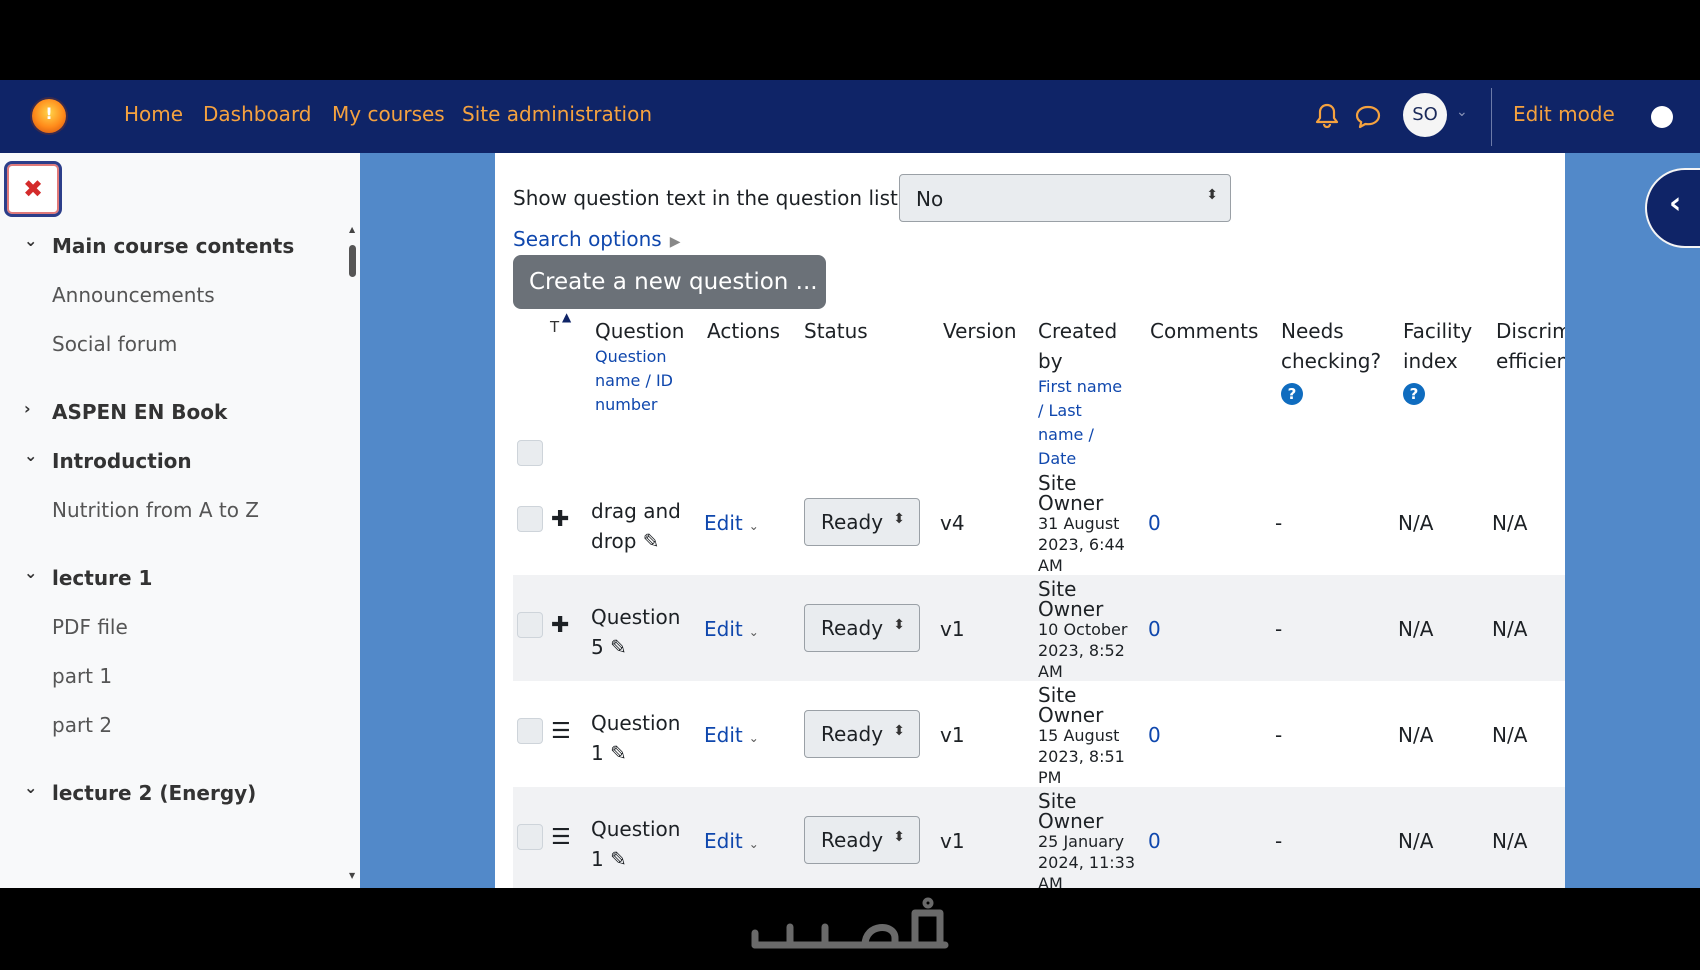 This screenshot has height=970, width=1700. Describe the element at coordinates (530, 453) in the screenshot. I see `select-all-checkbox` at that location.